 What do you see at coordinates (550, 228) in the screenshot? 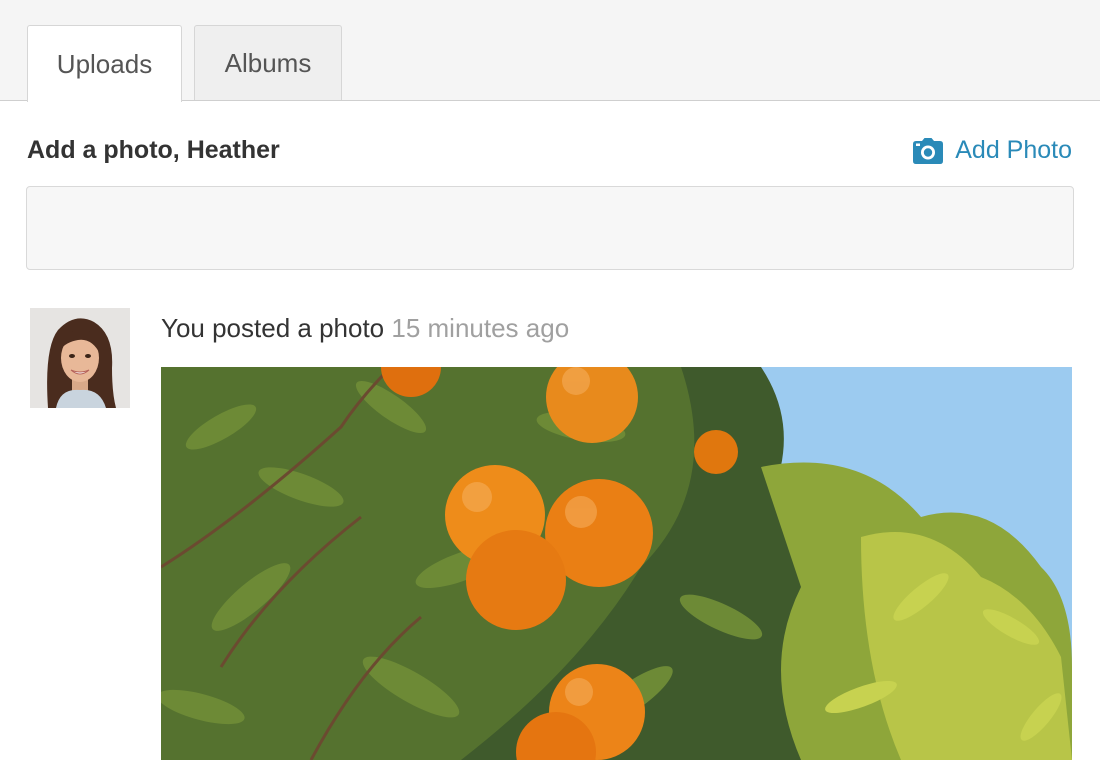
I see `photo-upload-input` at bounding box center [550, 228].